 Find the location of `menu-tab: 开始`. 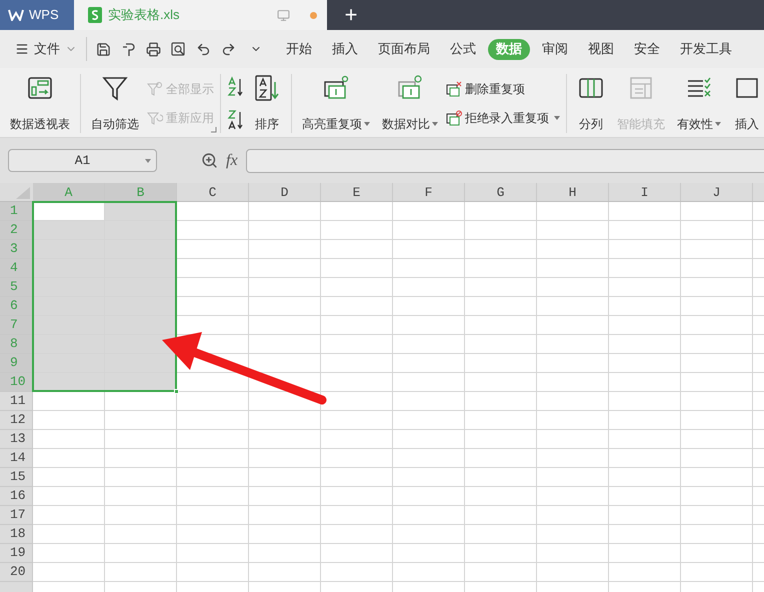

menu-tab: 开始 is located at coordinates (299, 49).